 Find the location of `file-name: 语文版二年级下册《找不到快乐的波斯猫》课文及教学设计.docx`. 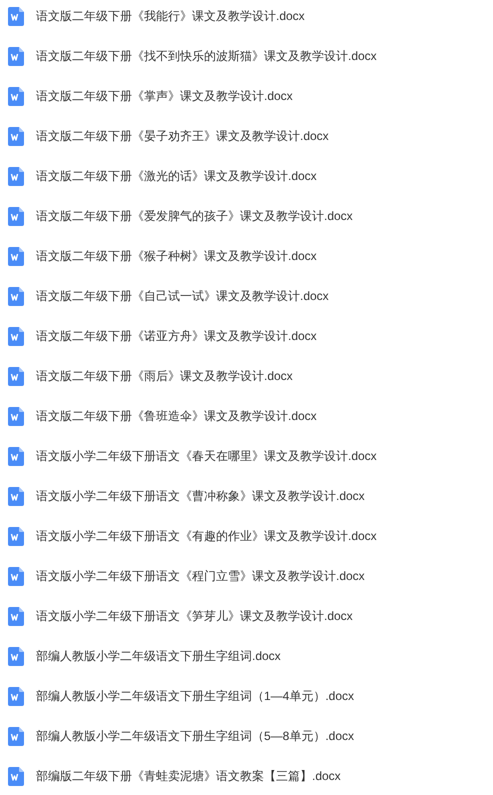

file-name: 语文版二年级下册《找不到快乐的波斯猫》课文及教学设计.docx is located at coordinates (206, 56).